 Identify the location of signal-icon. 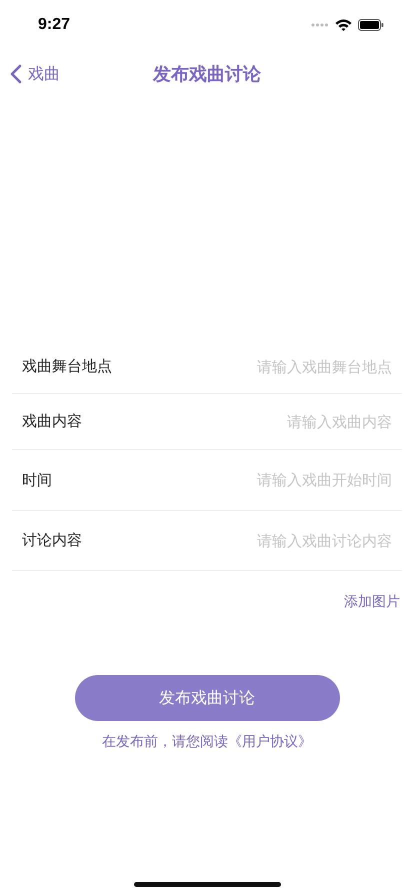
(320, 25).